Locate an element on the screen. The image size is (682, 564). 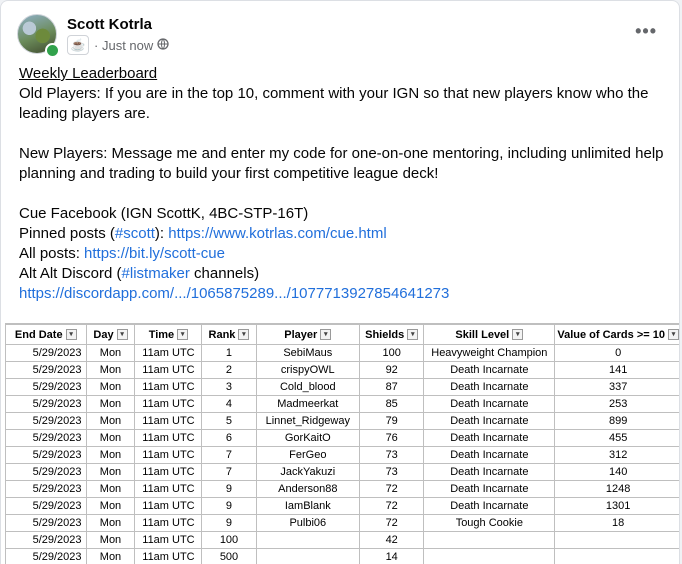
post-title: Weekly Leaderboard is located at coordinates (88, 73).